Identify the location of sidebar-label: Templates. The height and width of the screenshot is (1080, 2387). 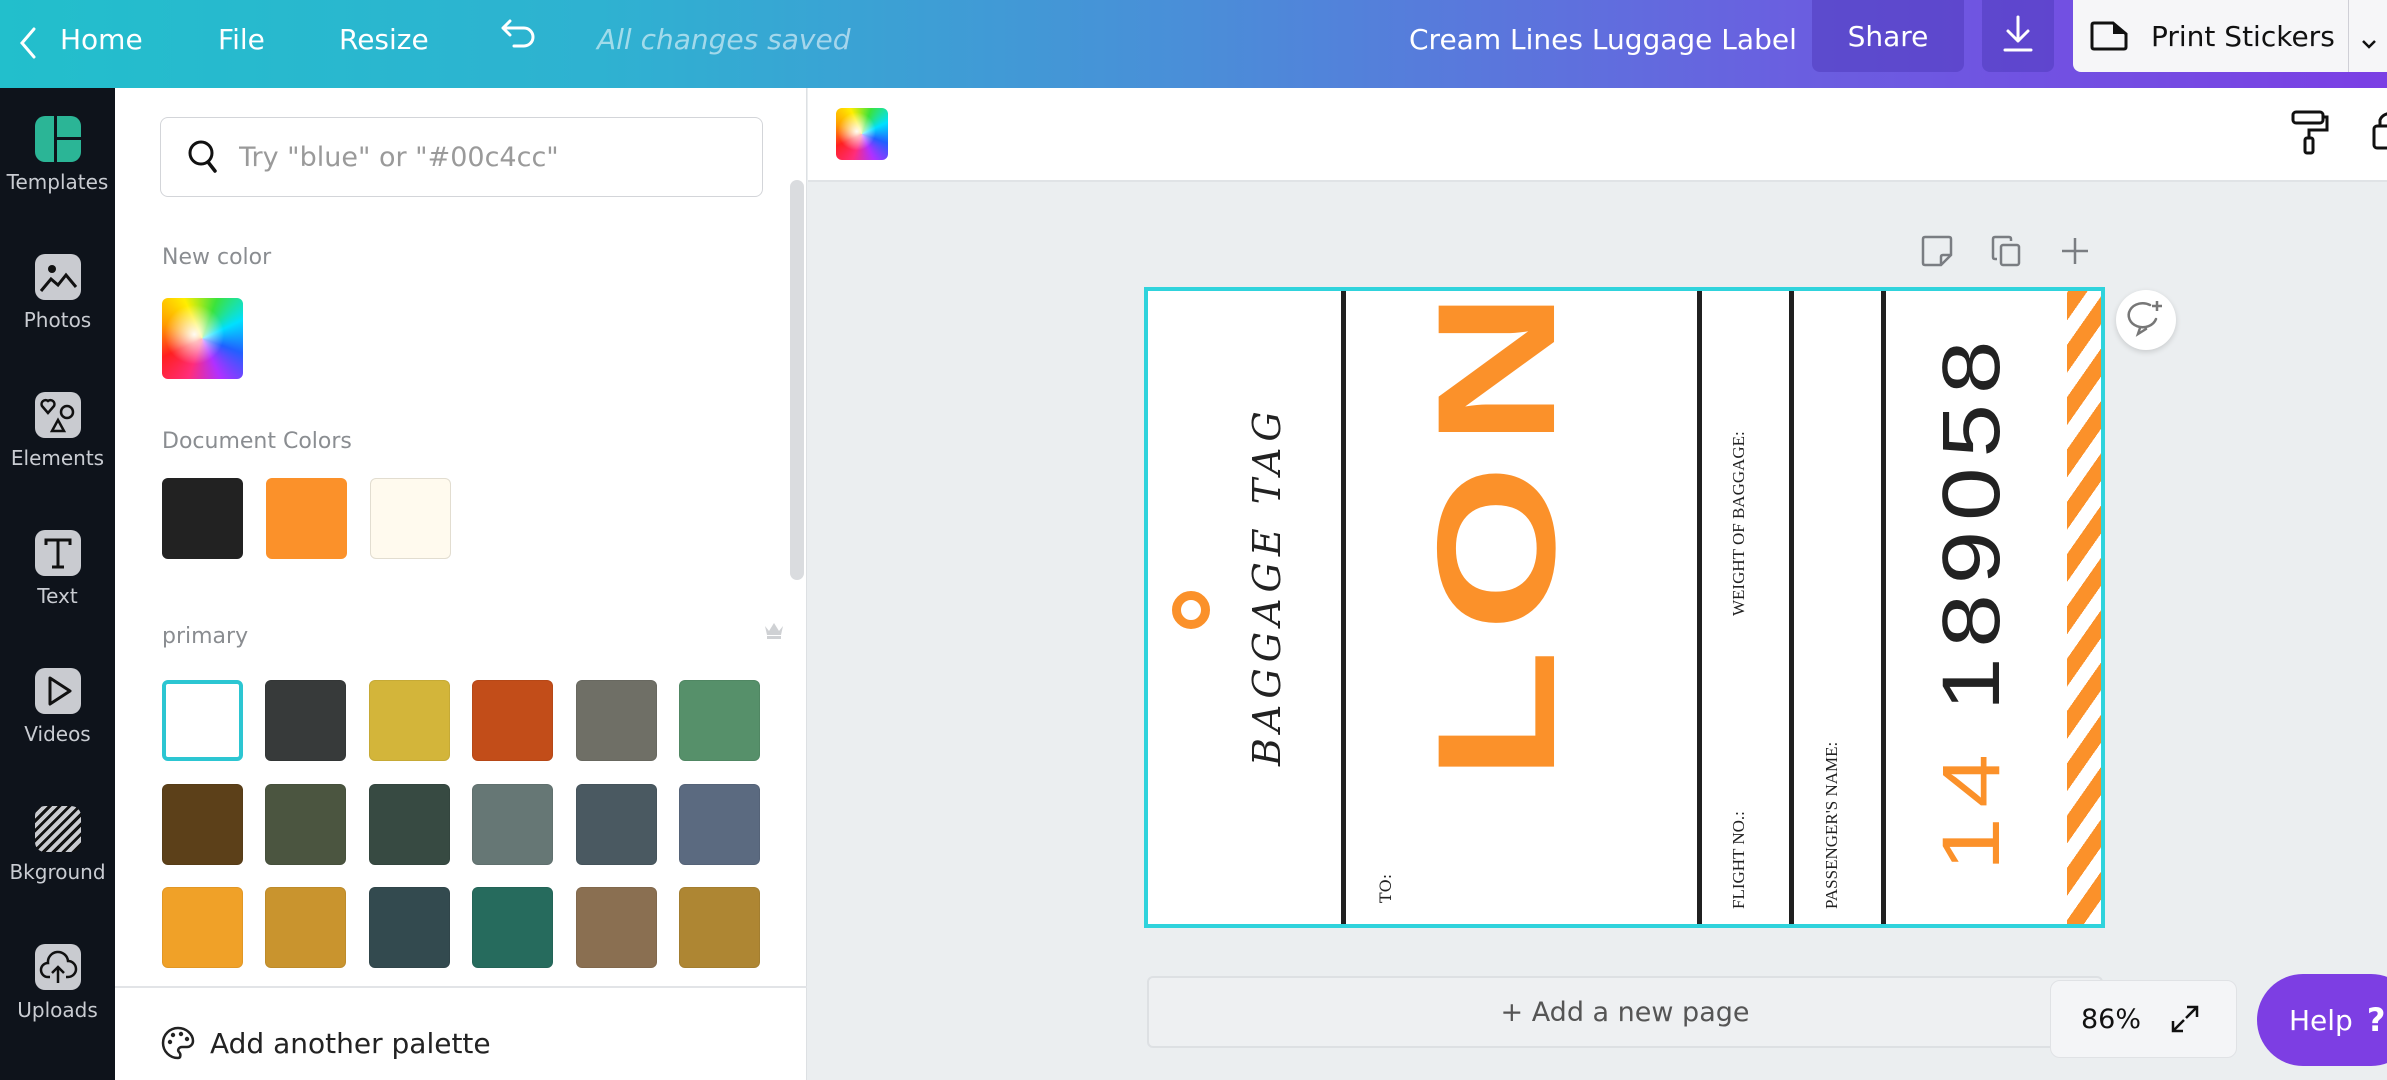
(57, 182).